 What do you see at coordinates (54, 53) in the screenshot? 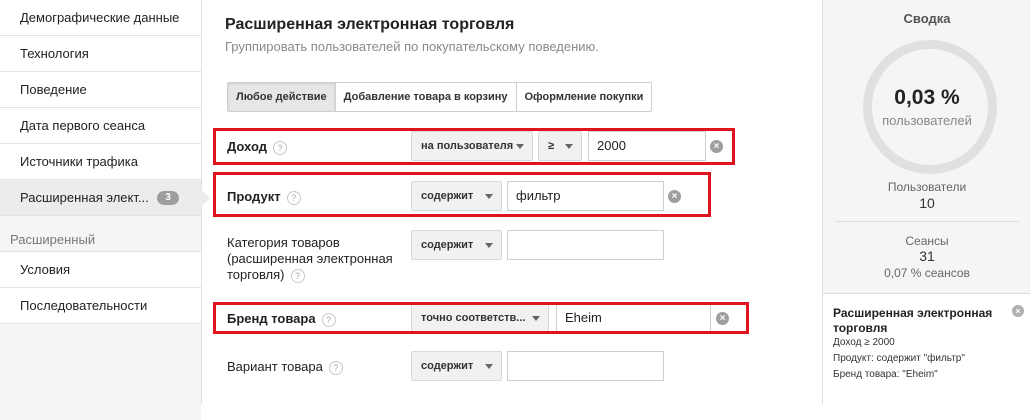
I see `sidebar-item-label: Технология` at bounding box center [54, 53].